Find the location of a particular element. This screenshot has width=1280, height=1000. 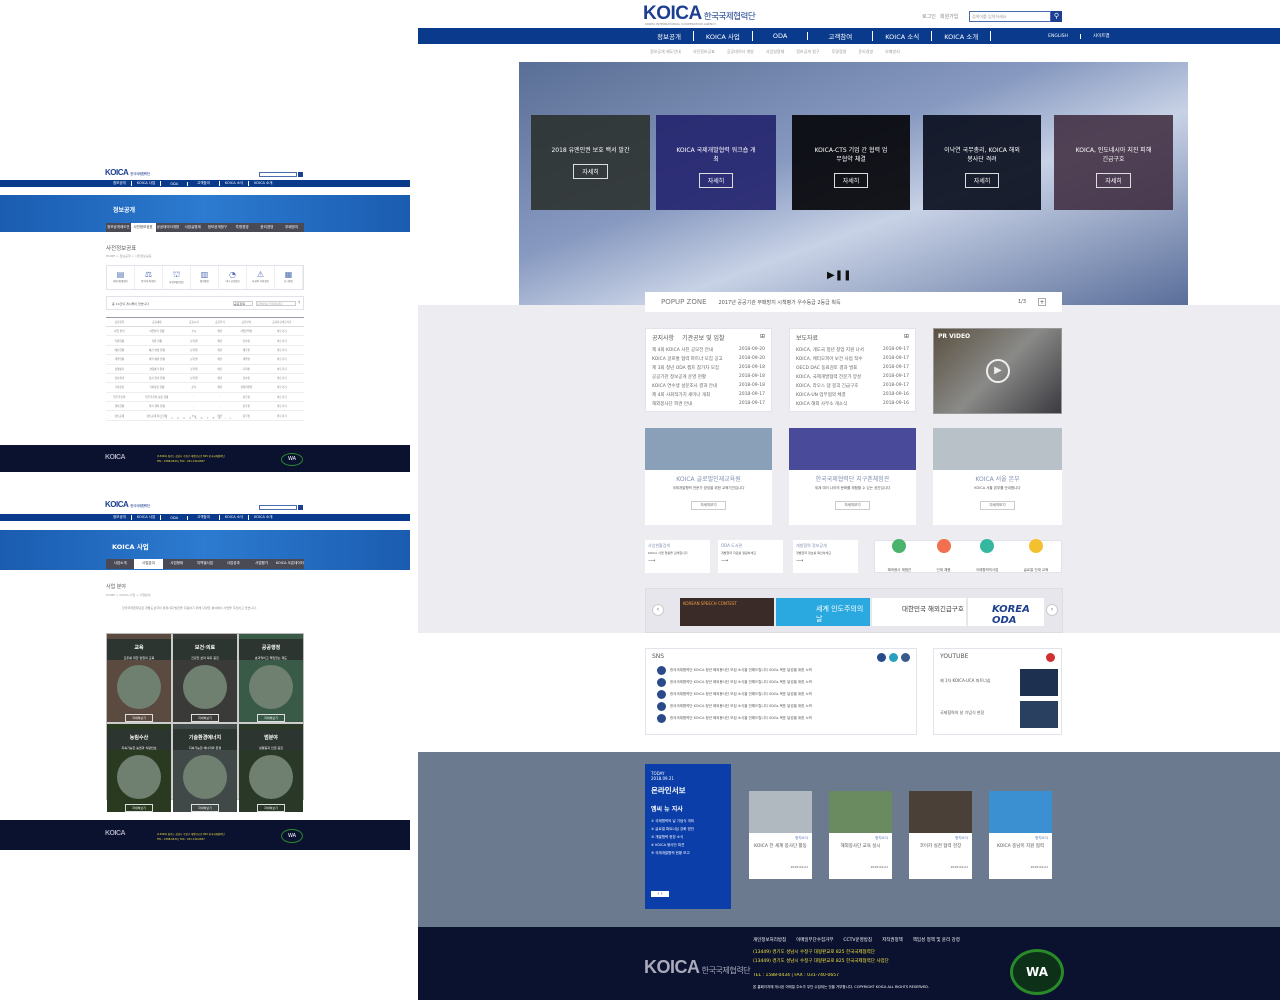

tab-item: 사업실명제 is located at coordinates (192, 227).